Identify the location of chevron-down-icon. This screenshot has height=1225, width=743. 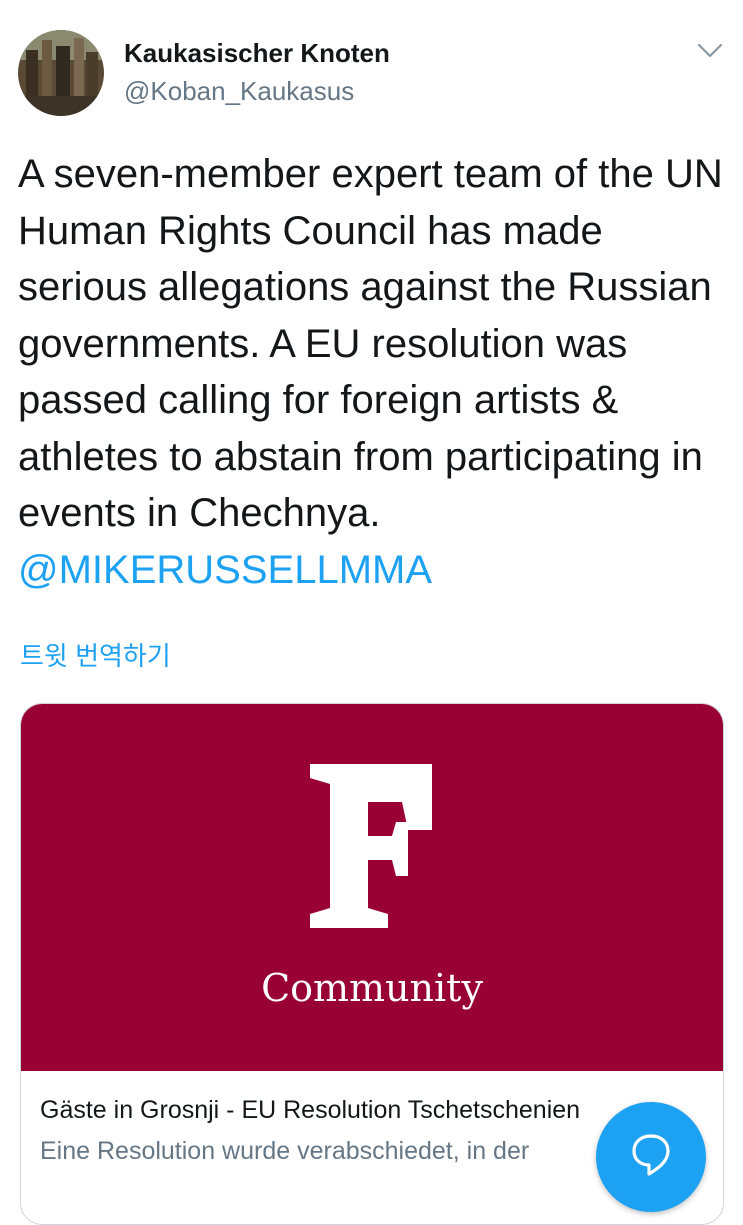
(710, 50).